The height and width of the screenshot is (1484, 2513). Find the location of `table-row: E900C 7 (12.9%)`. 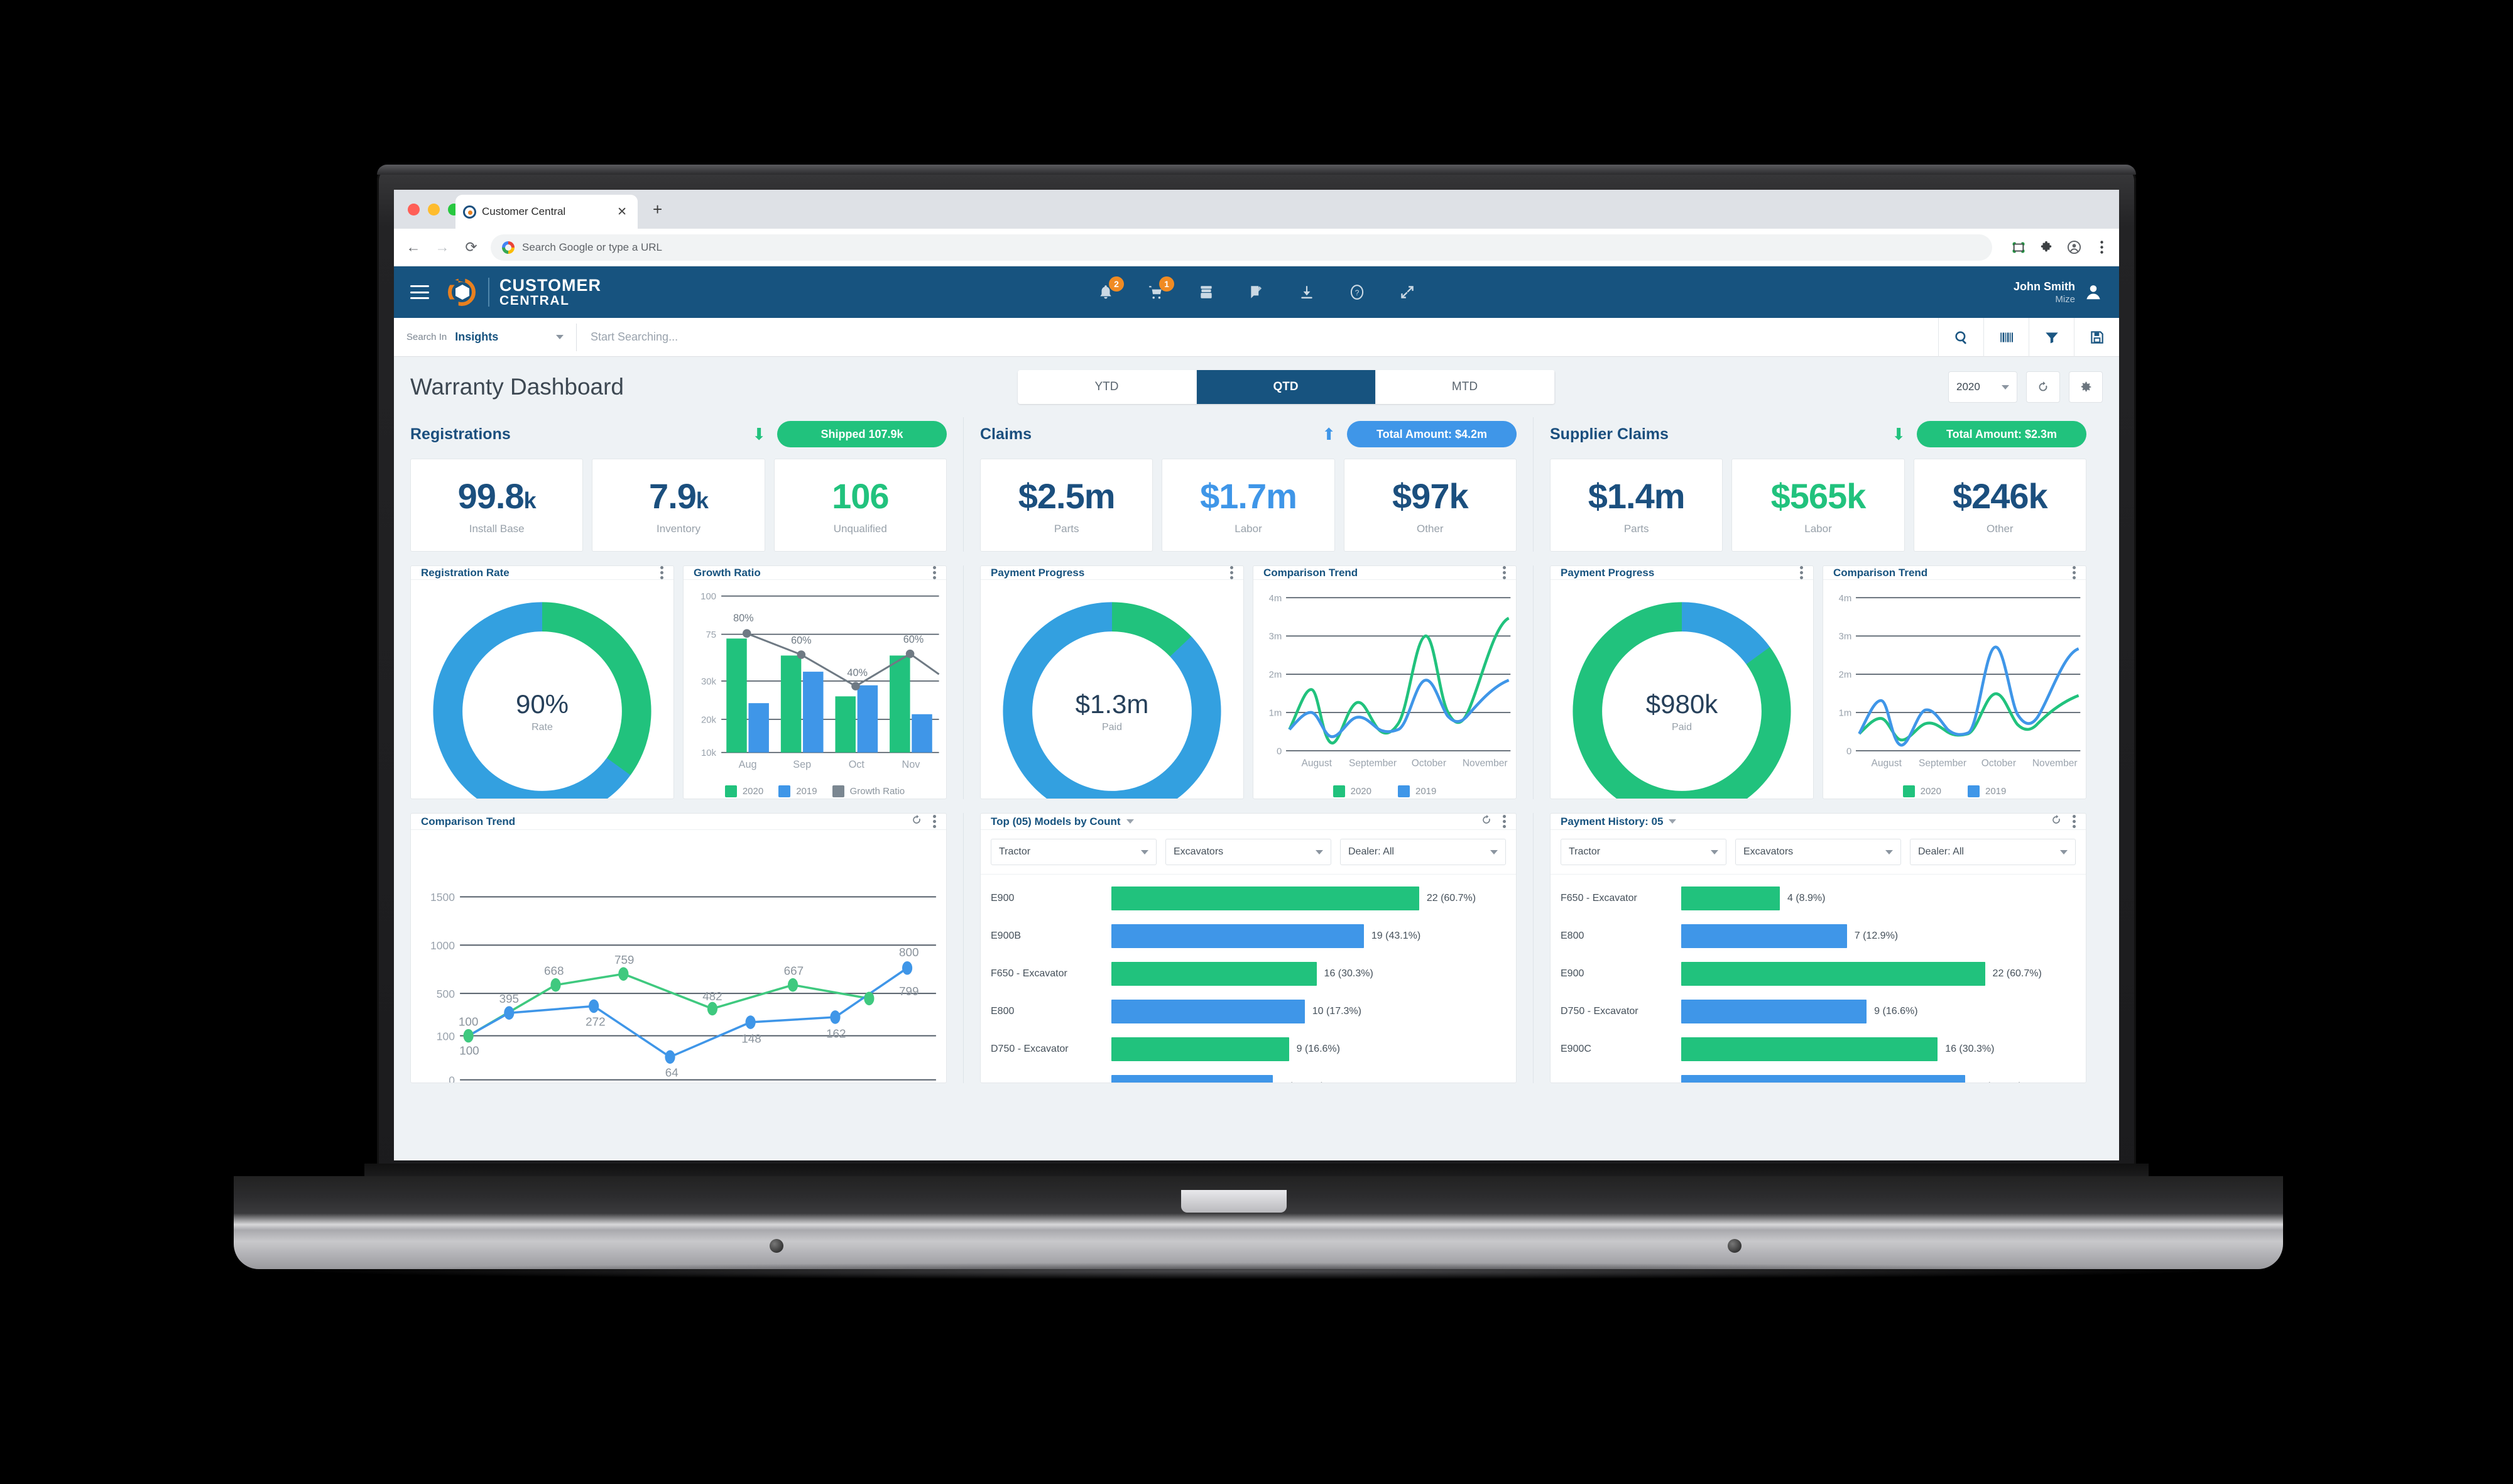

table-row: E900C 7 (12.9%) is located at coordinates (1248, 1075).